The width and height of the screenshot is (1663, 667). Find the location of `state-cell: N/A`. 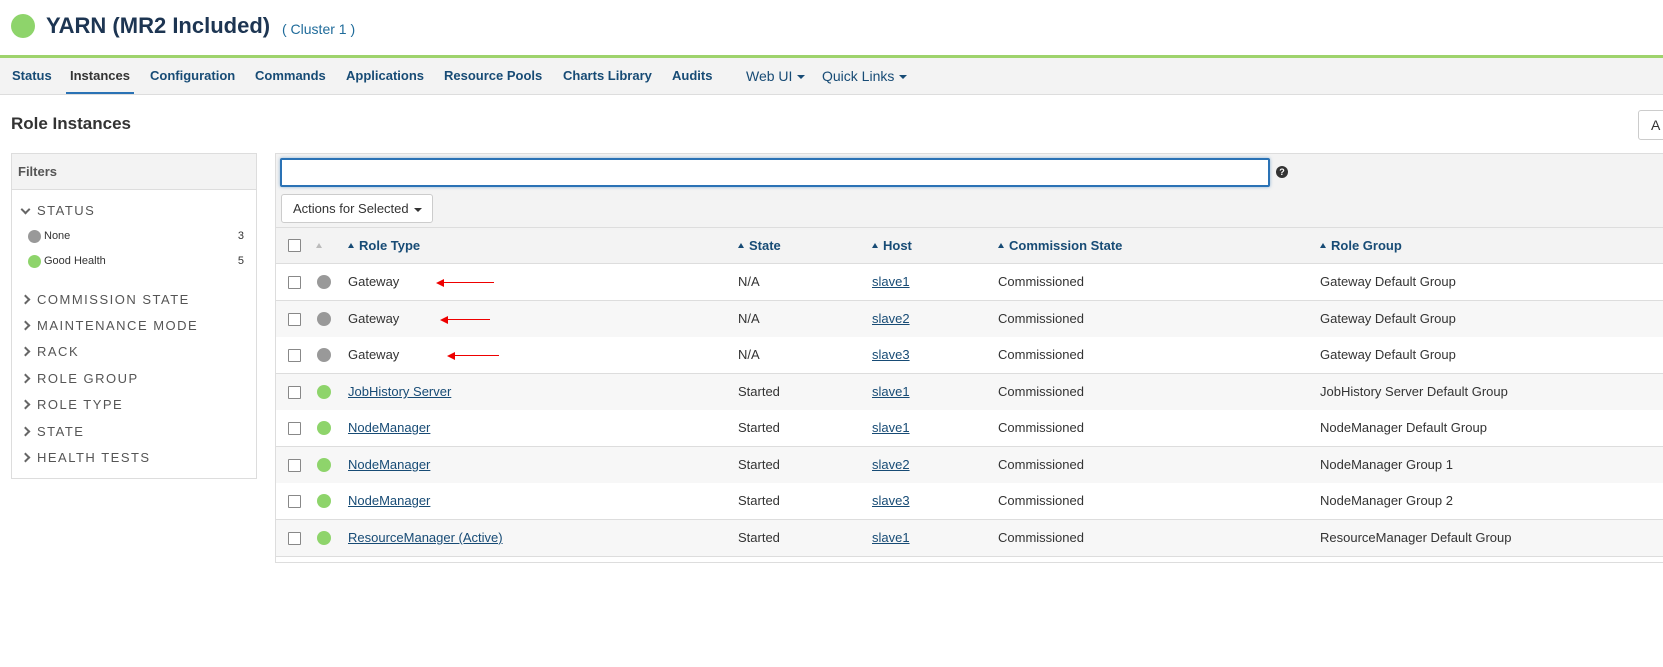

state-cell: N/A is located at coordinates (749, 354).